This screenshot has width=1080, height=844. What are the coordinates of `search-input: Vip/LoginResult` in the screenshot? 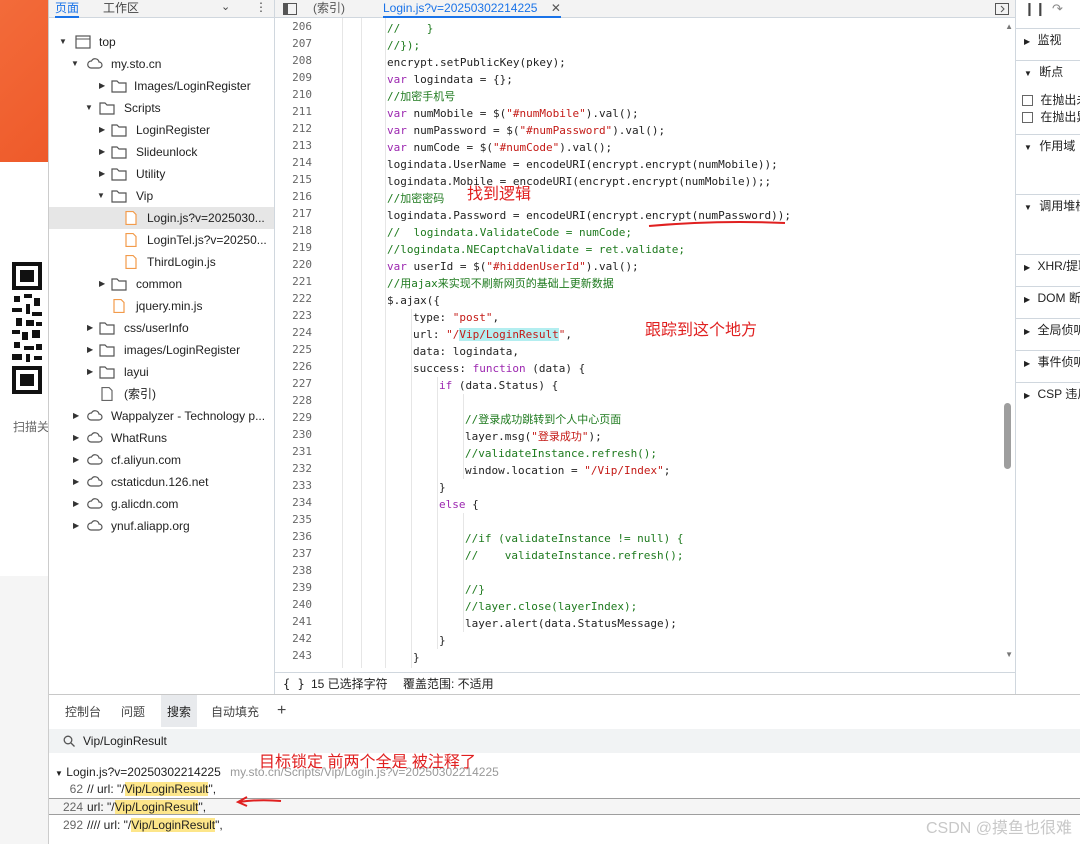 It's located at (564, 741).